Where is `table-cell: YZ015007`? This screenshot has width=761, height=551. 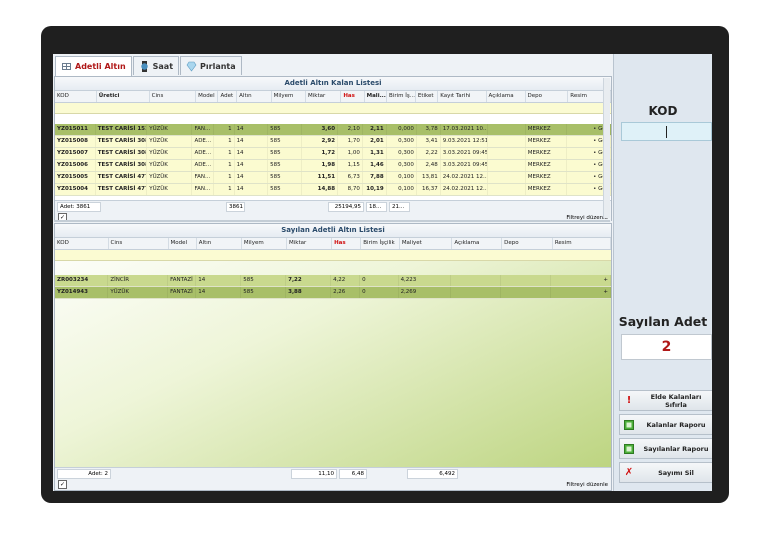 table-cell: YZ015007 is located at coordinates (75, 153).